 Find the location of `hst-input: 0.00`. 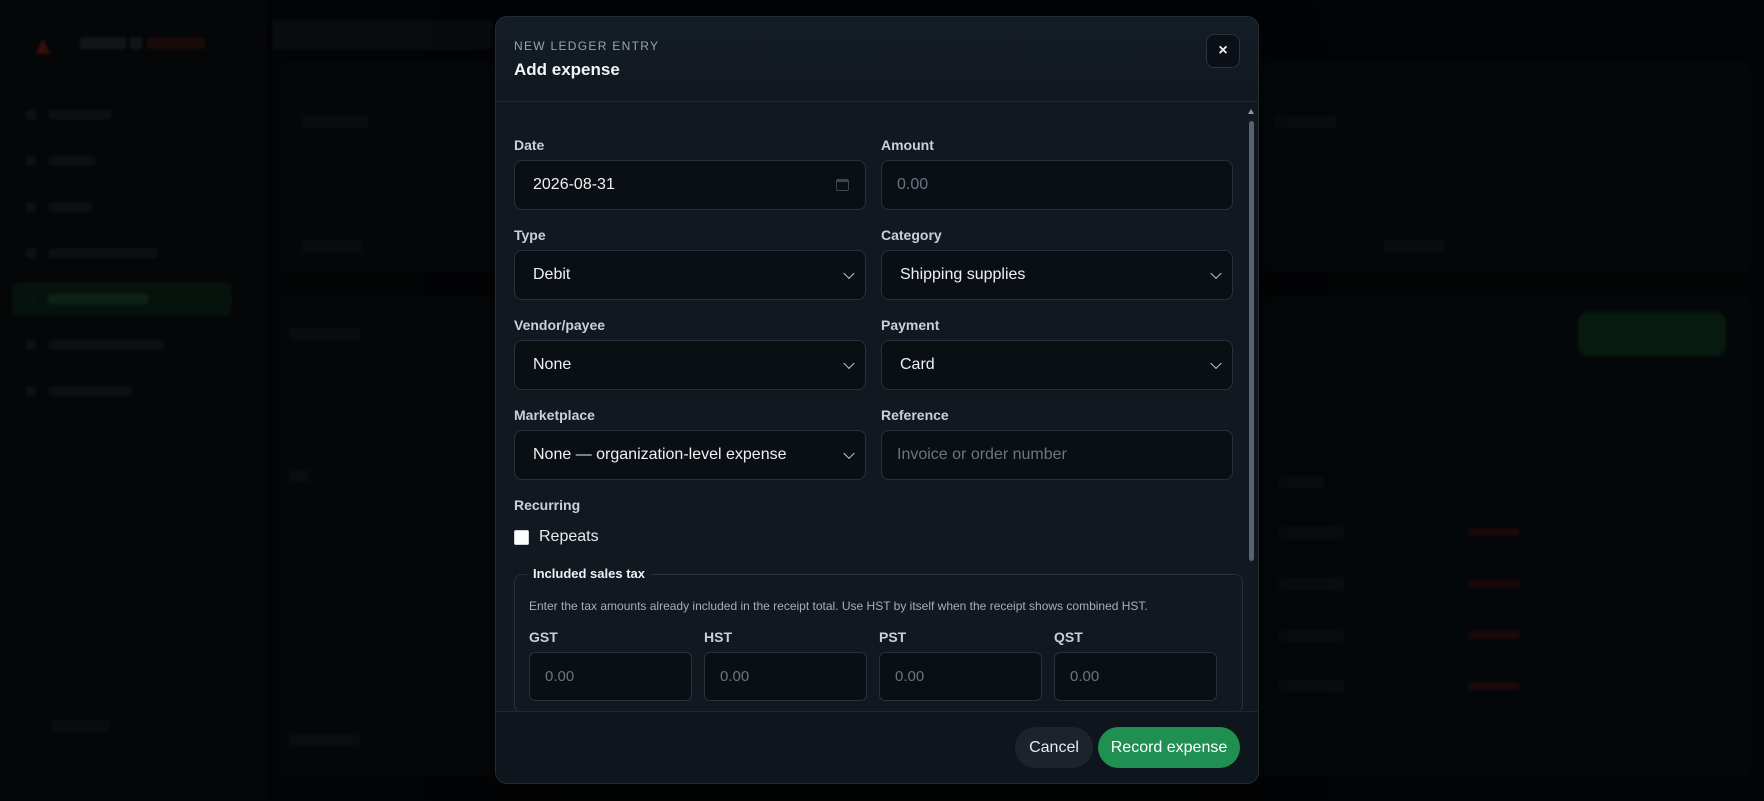

hst-input: 0.00 is located at coordinates (785, 676).